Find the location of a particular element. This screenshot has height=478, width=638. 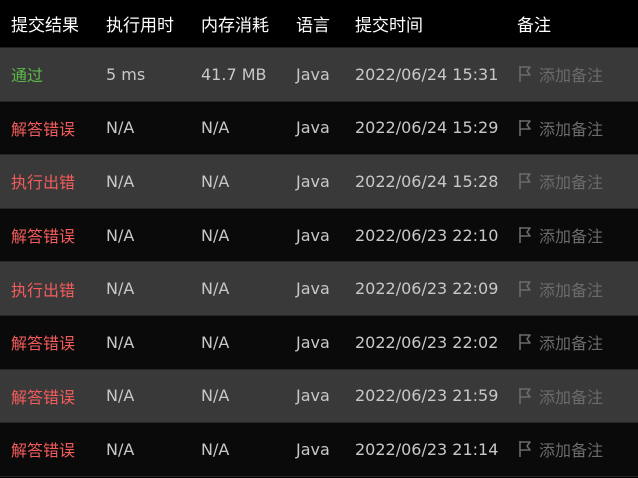

submitted-time: 2022/06/23 21:14 is located at coordinates (427, 449).